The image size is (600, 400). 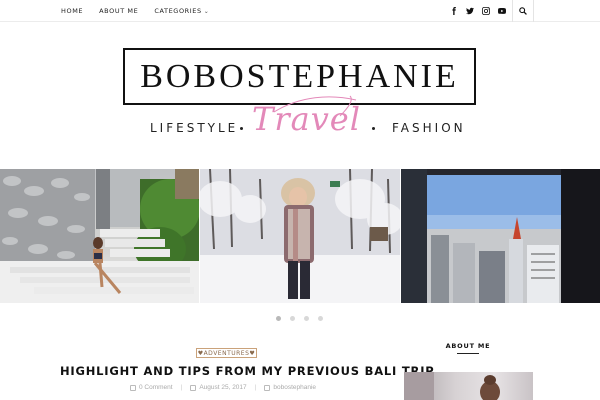 I want to click on nav-categories: CATEGORIES ⌄, so click(x=181, y=11).